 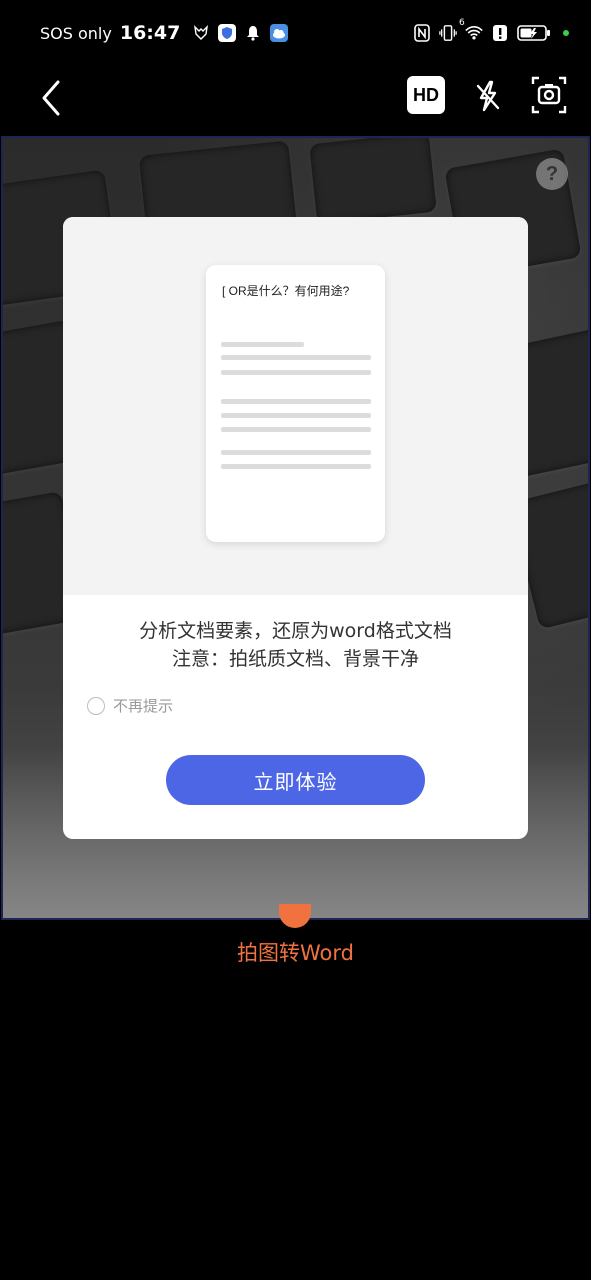 What do you see at coordinates (201, 33) in the screenshot?
I see `fox-icon` at bounding box center [201, 33].